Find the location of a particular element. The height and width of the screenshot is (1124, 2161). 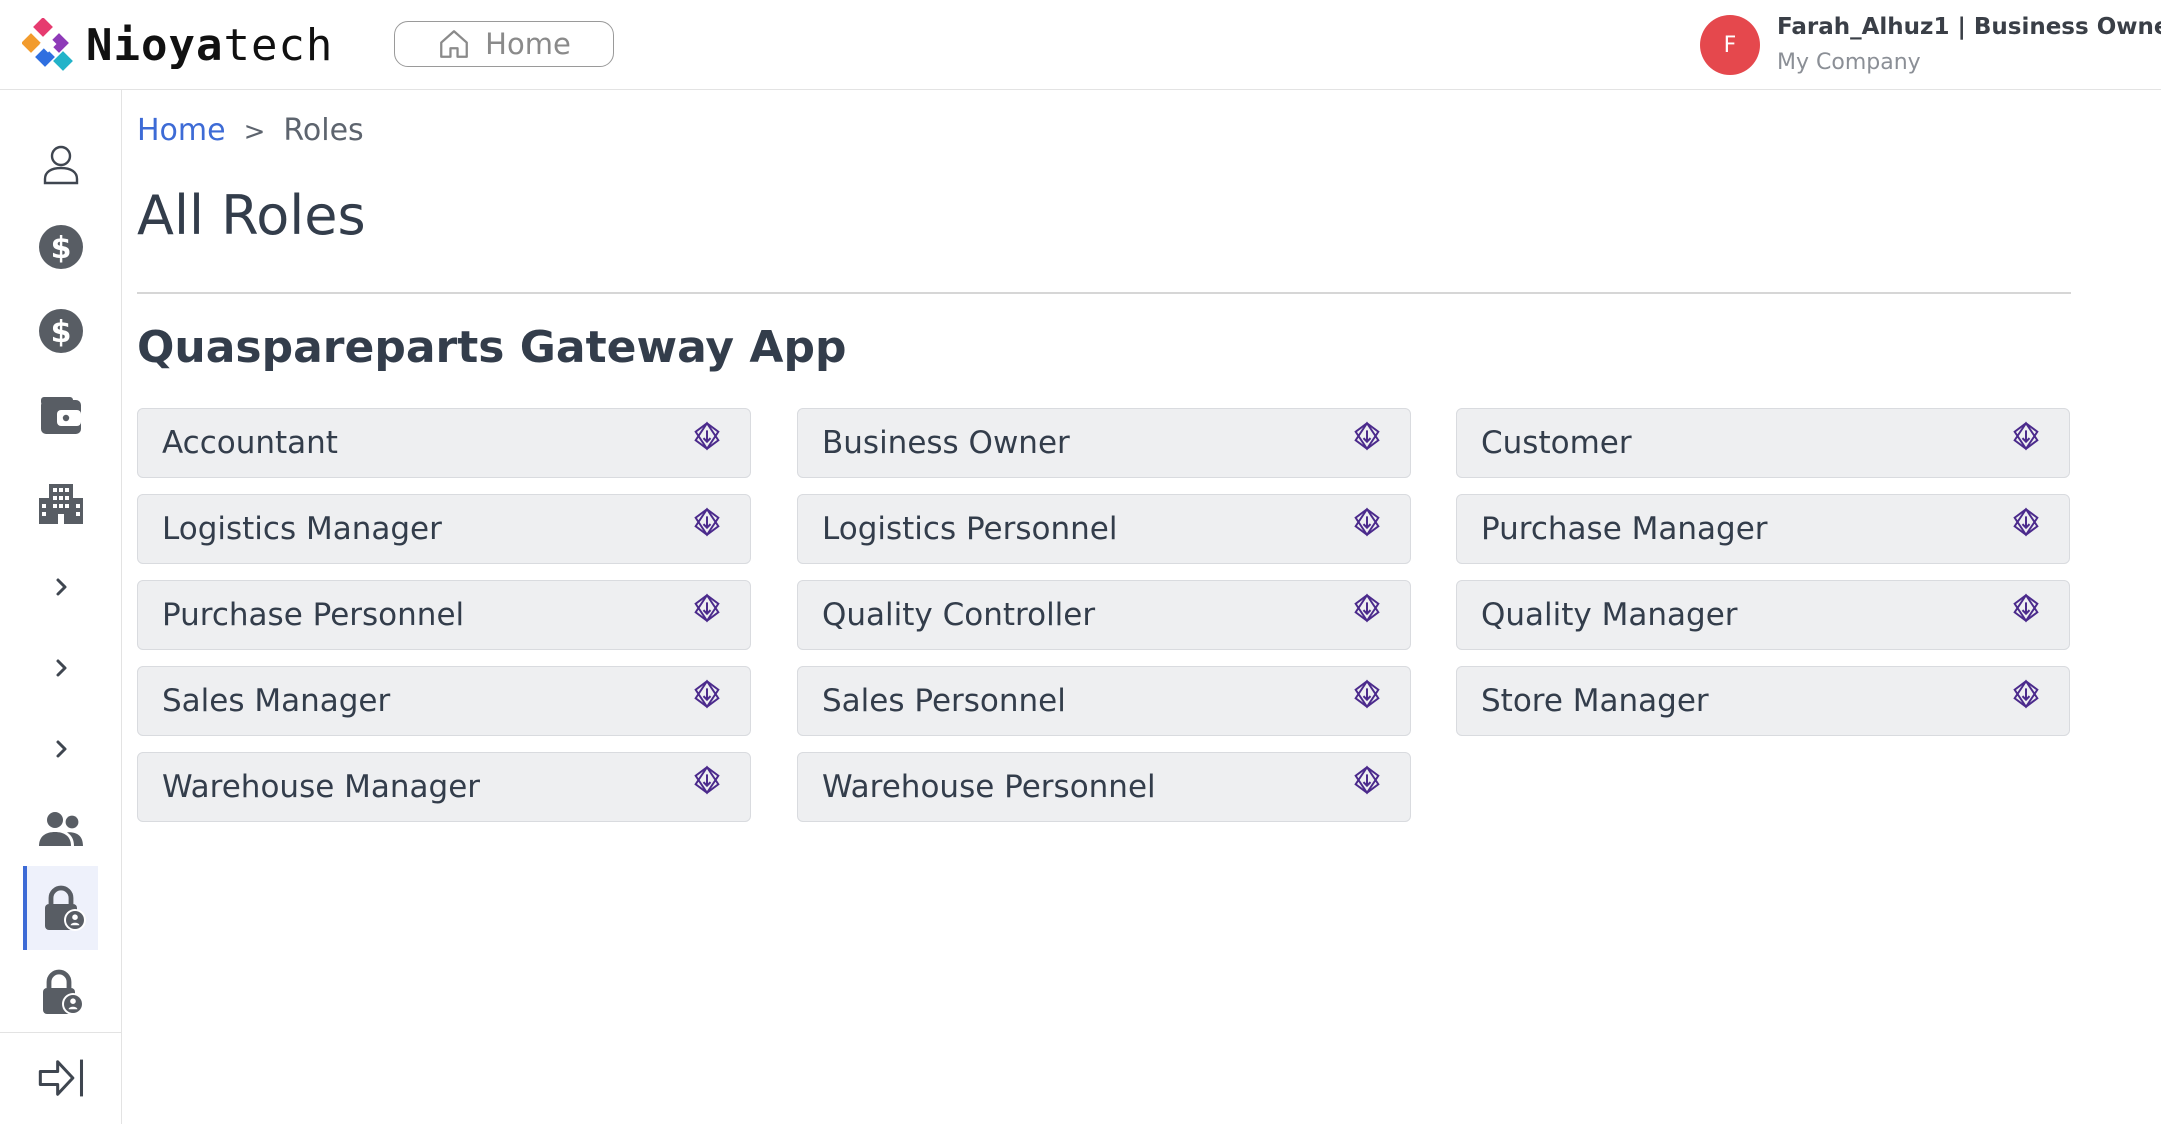

sidebar-item-team is located at coordinates (61, 830).